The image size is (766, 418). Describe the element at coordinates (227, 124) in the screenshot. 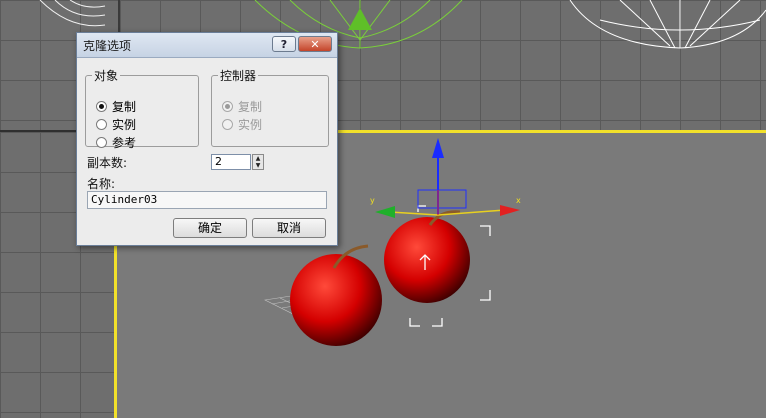

I see `radio-controller-instance-indicator` at that location.